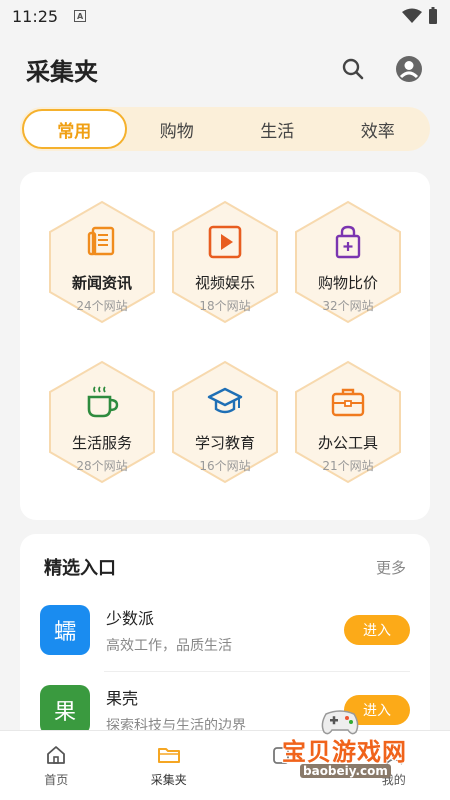 The image size is (450, 800). What do you see at coordinates (101, 443) in the screenshot?
I see `category-name: 生活服务` at bounding box center [101, 443].